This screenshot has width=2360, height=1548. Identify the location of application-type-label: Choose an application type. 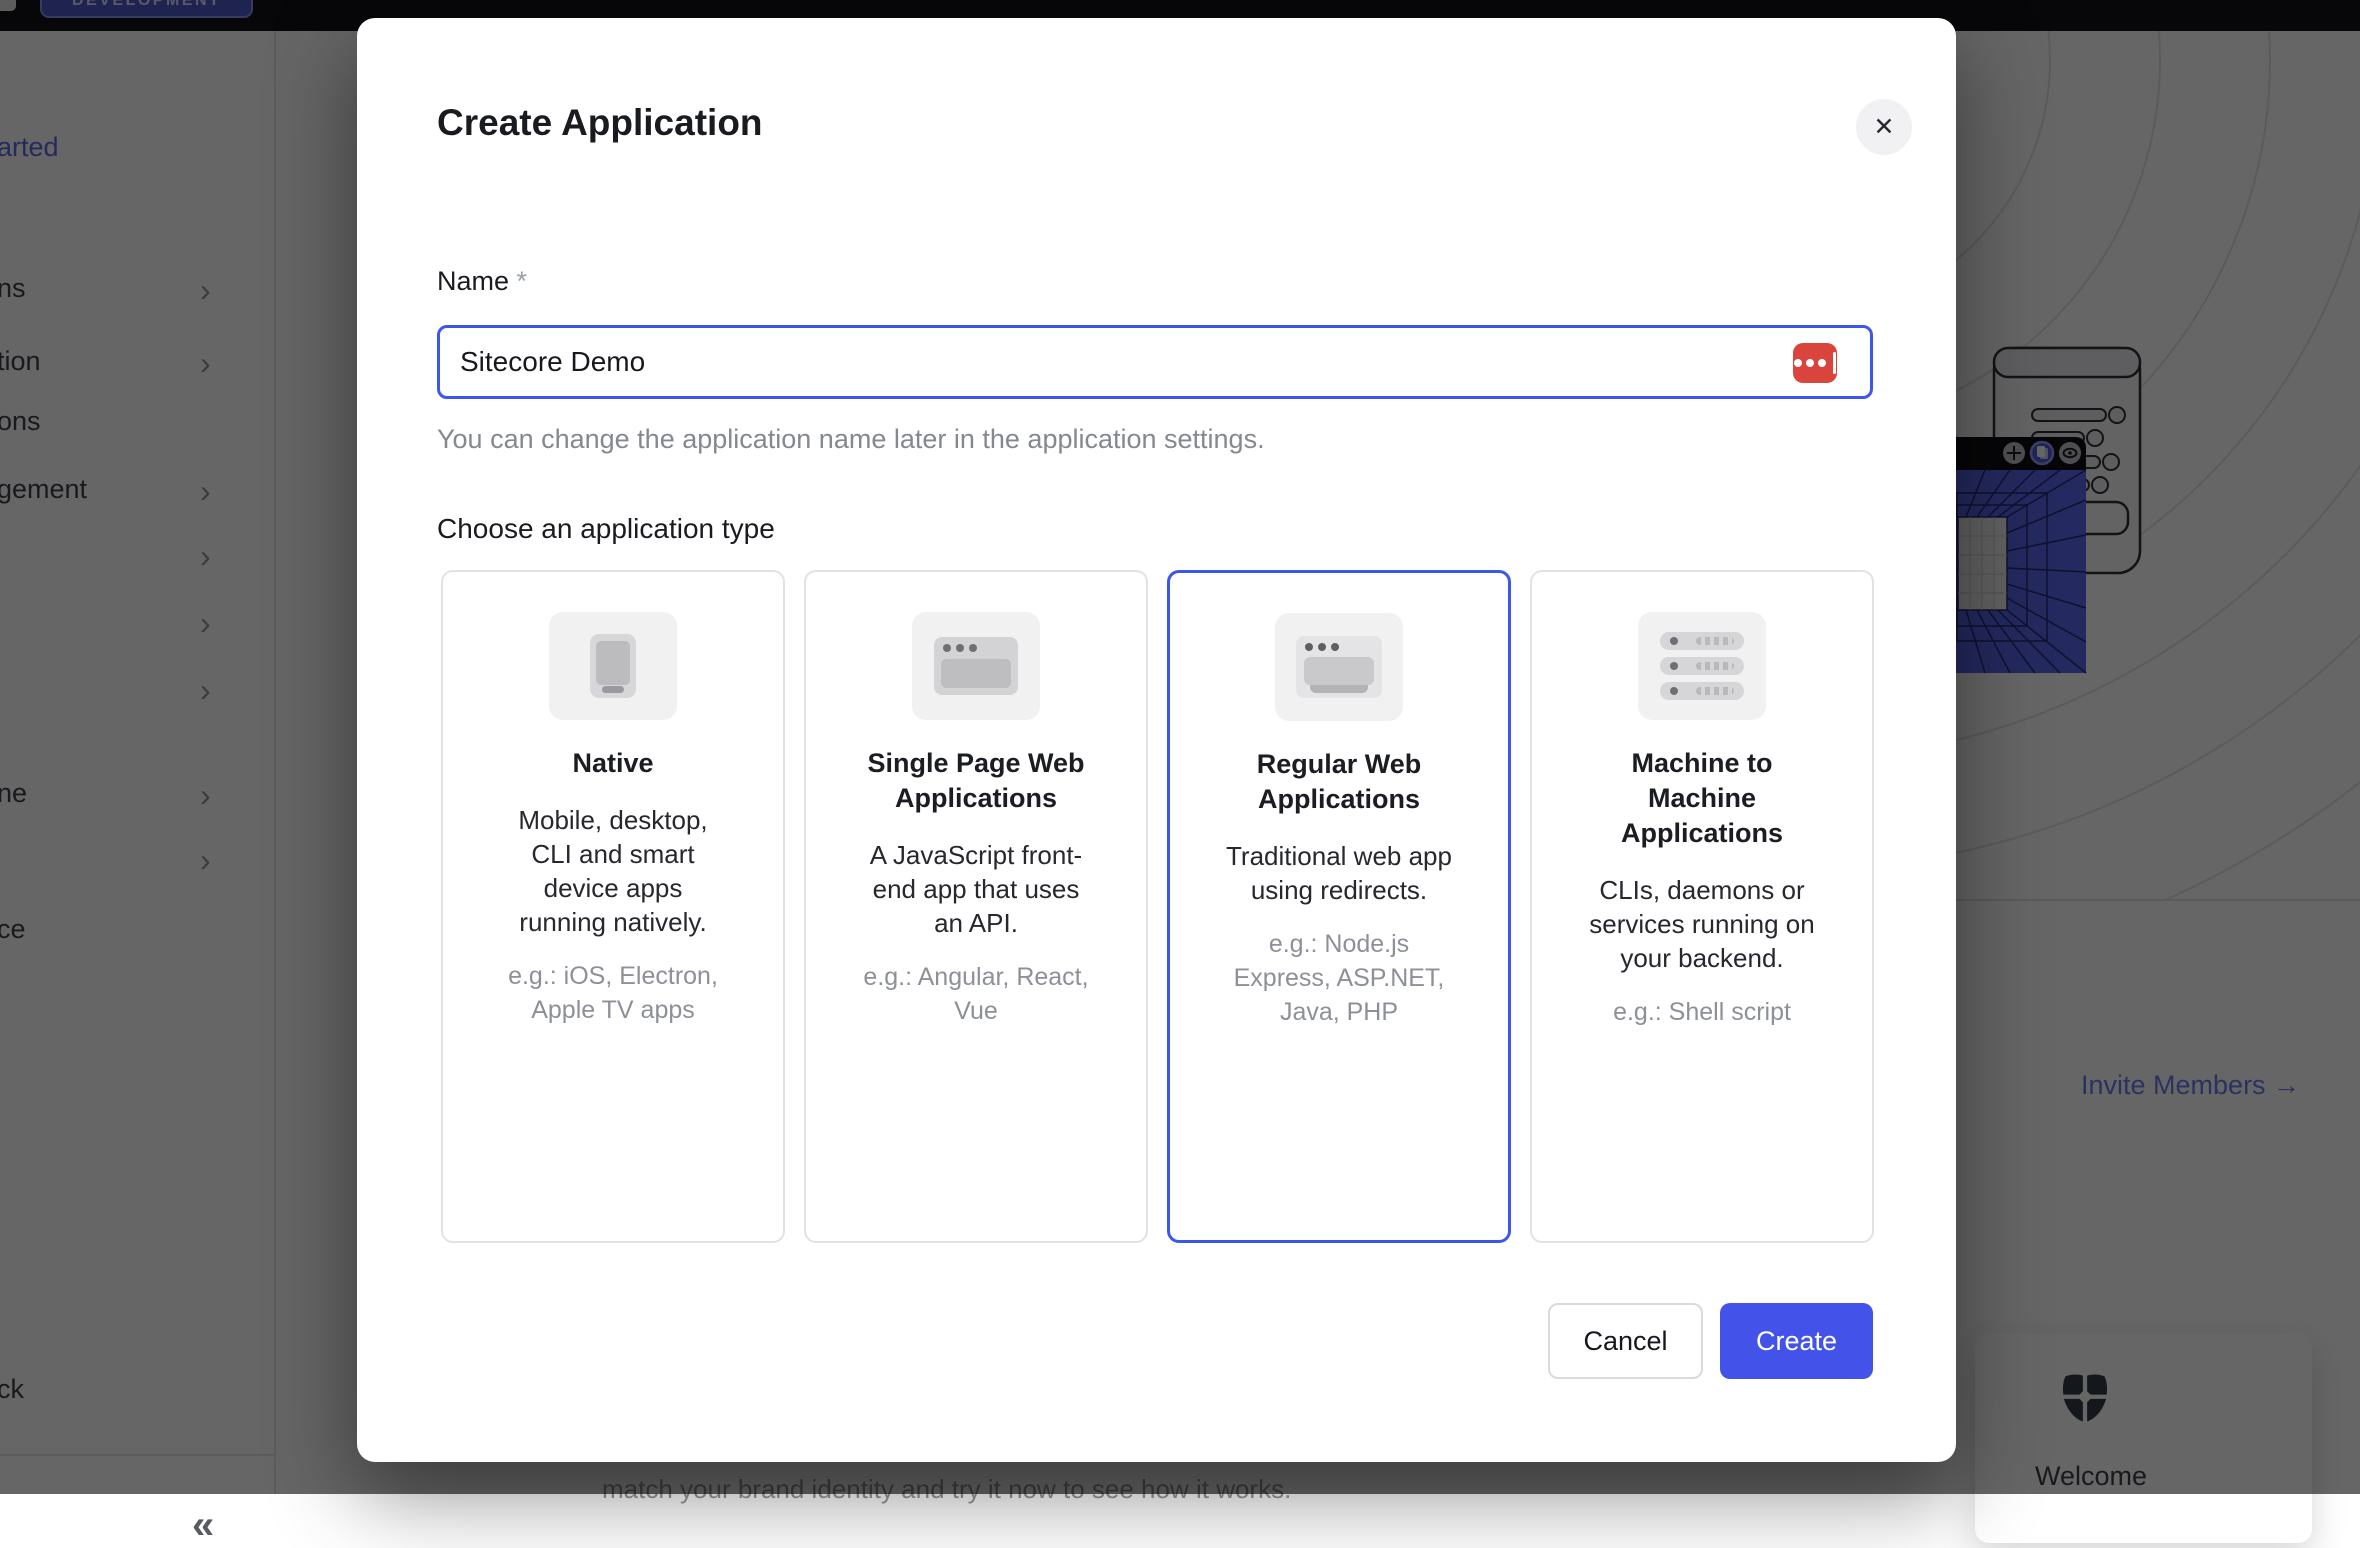
(606, 528).